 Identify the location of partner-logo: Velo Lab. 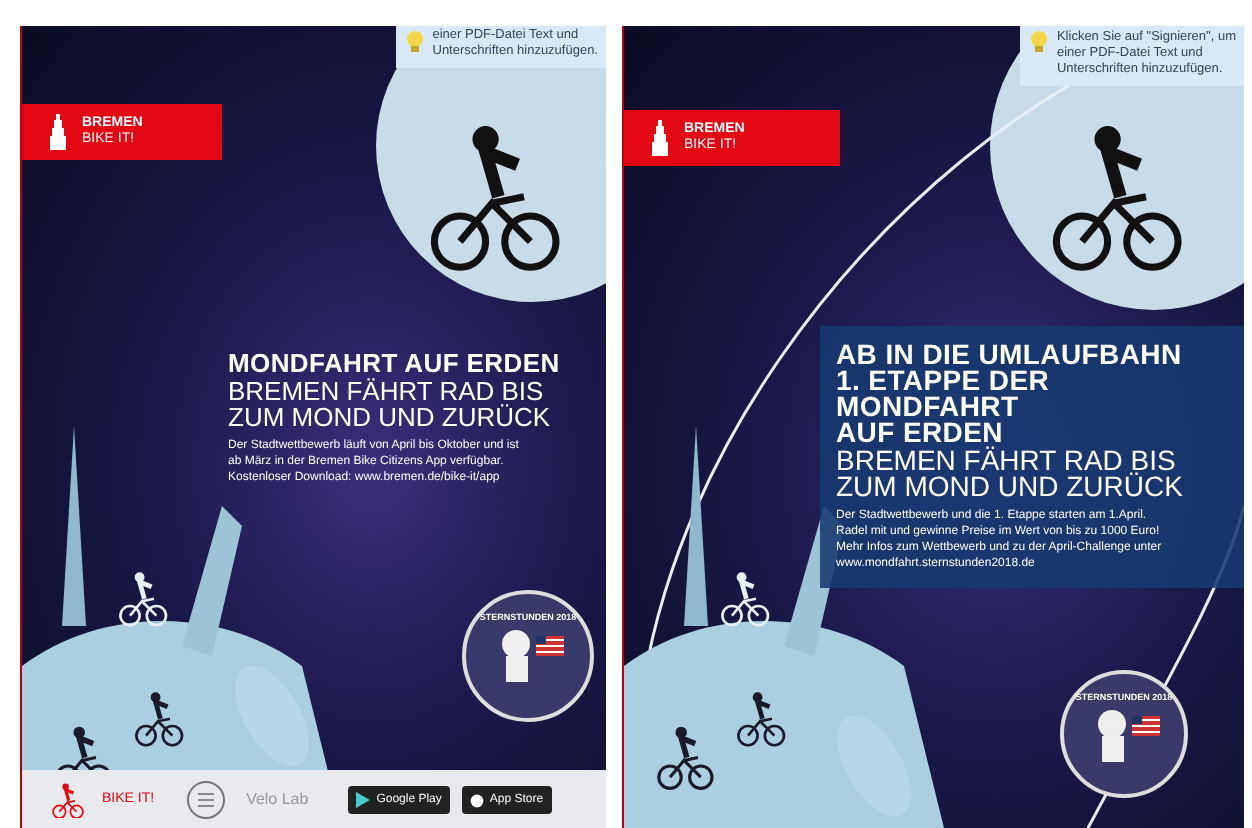
(277, 799).